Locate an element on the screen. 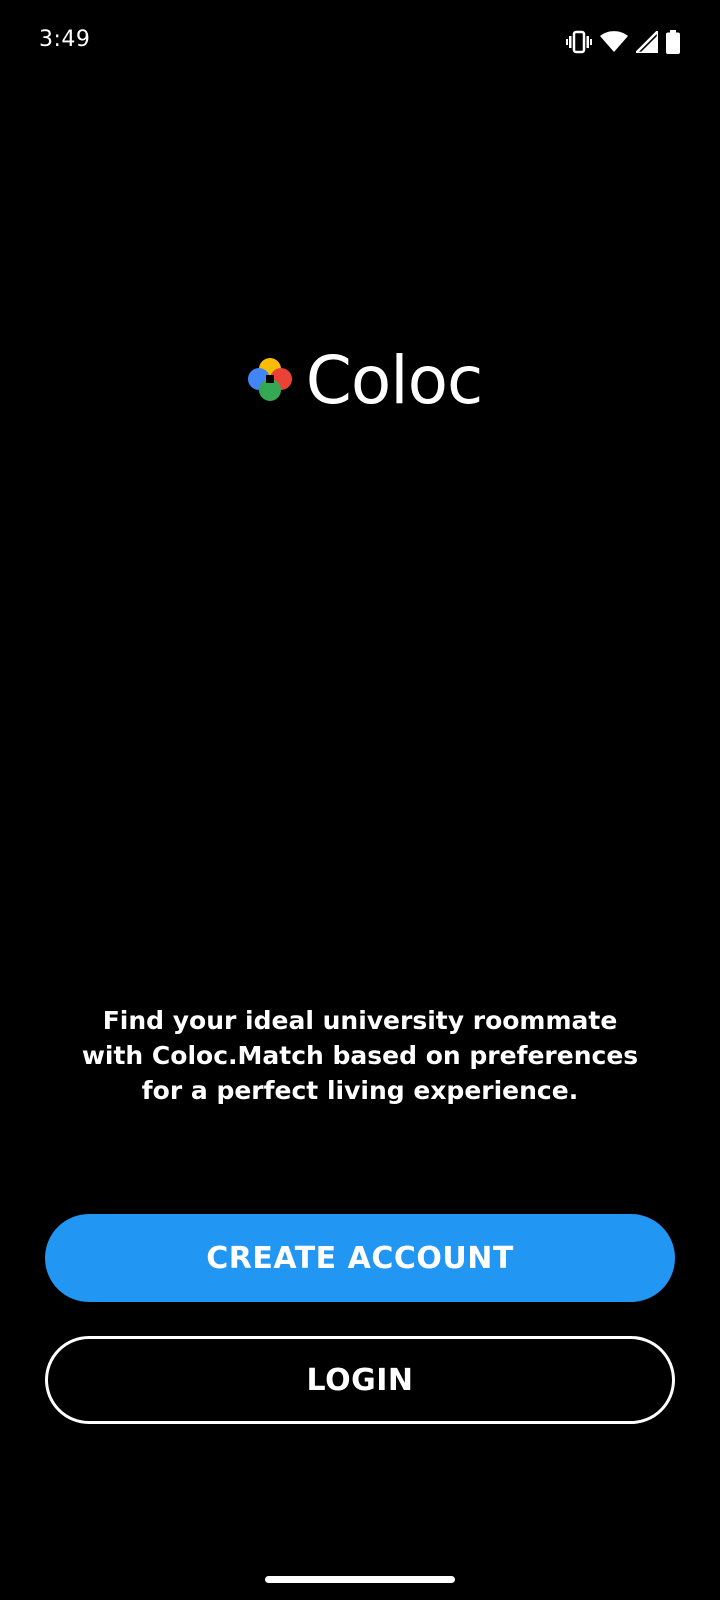 This screenshot has width=720, height=1600. app-name: Coloc is located at coordinates (394, 380).